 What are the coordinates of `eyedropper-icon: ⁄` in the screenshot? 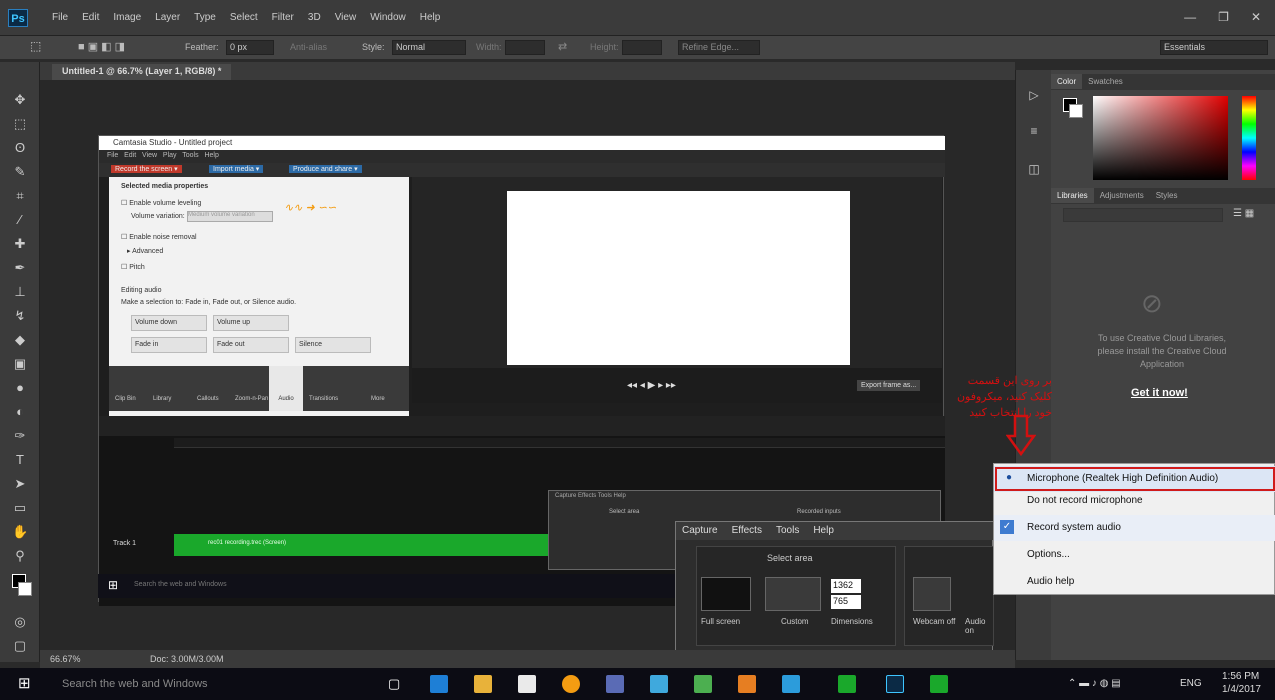 It's located at (20, 220).